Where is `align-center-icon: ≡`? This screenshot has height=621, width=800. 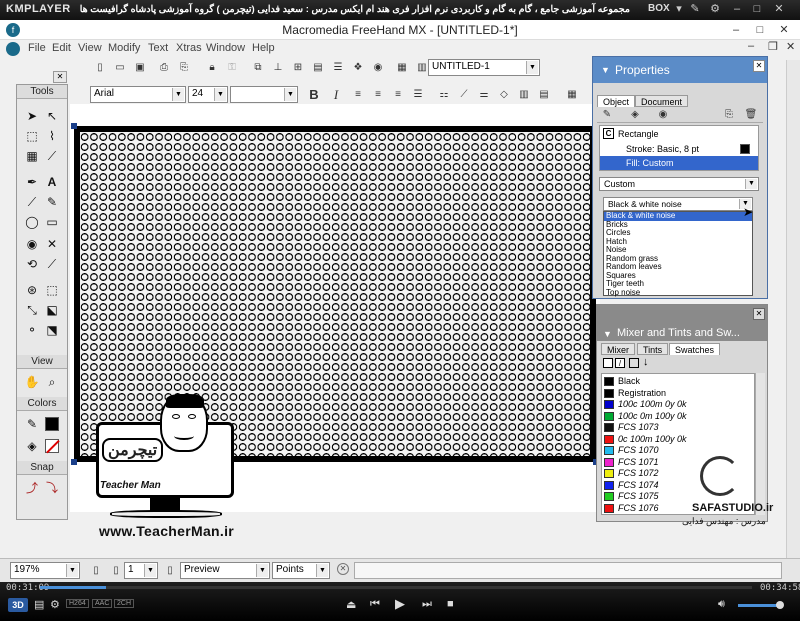 align-center-icon: ≡ is located at coordinates (378, 95).